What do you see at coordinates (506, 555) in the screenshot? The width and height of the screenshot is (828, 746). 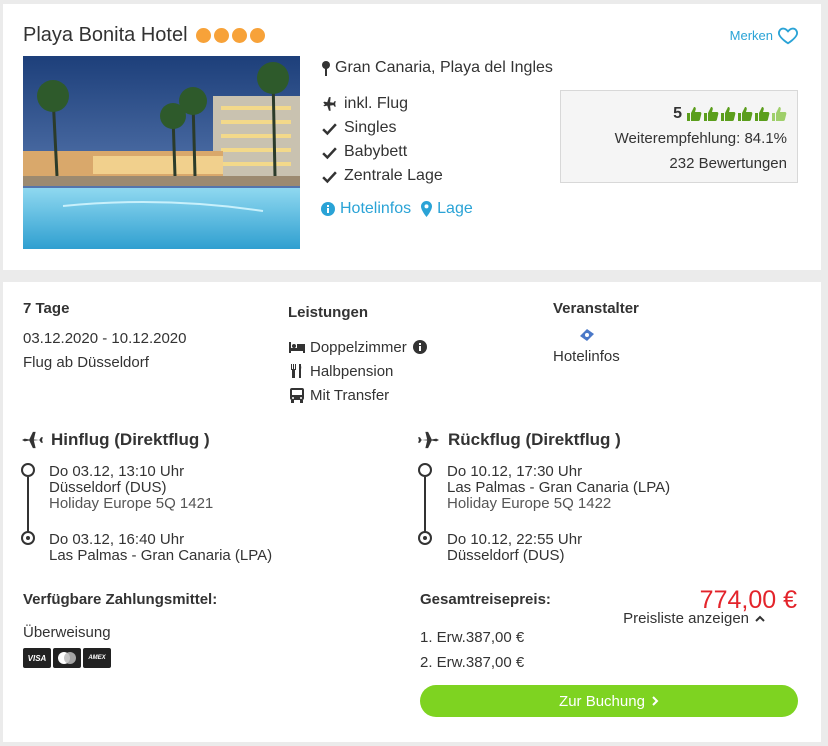 I see `return-arr-airport: Düsseldorf (DUS)` at bounding box center [506, 555].